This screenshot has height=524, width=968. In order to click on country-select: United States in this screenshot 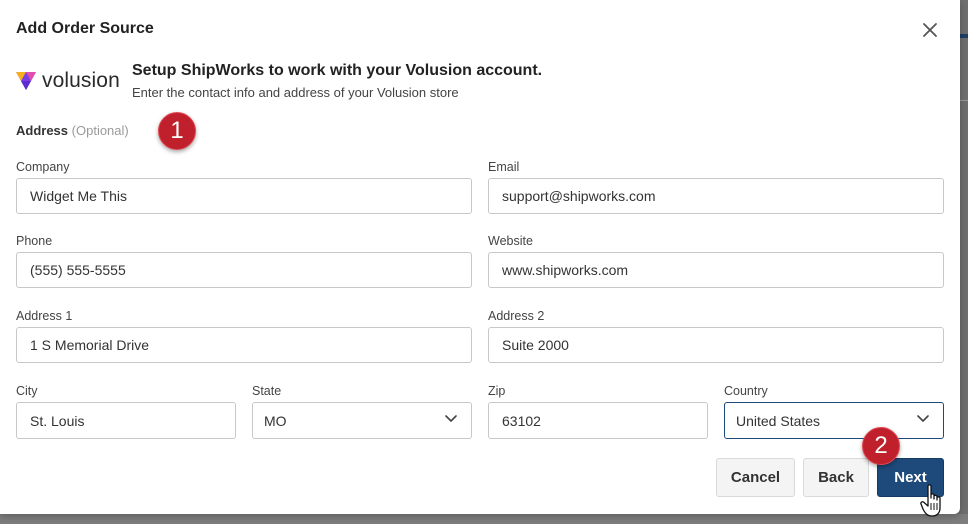, I will do `click(834, 420)`.